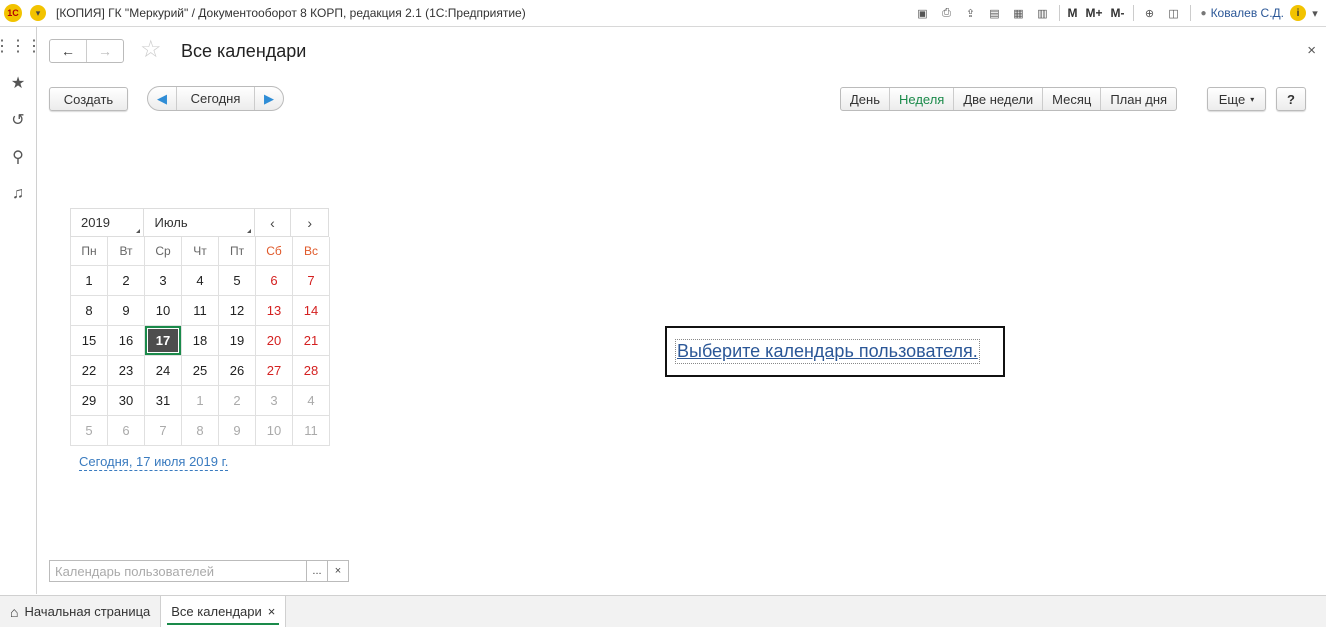 The height and width of the screenshot is (627, 1326). Describe the element at coordinates (338, 571) in the screenshot. I see `clear-button: ×` at that location.